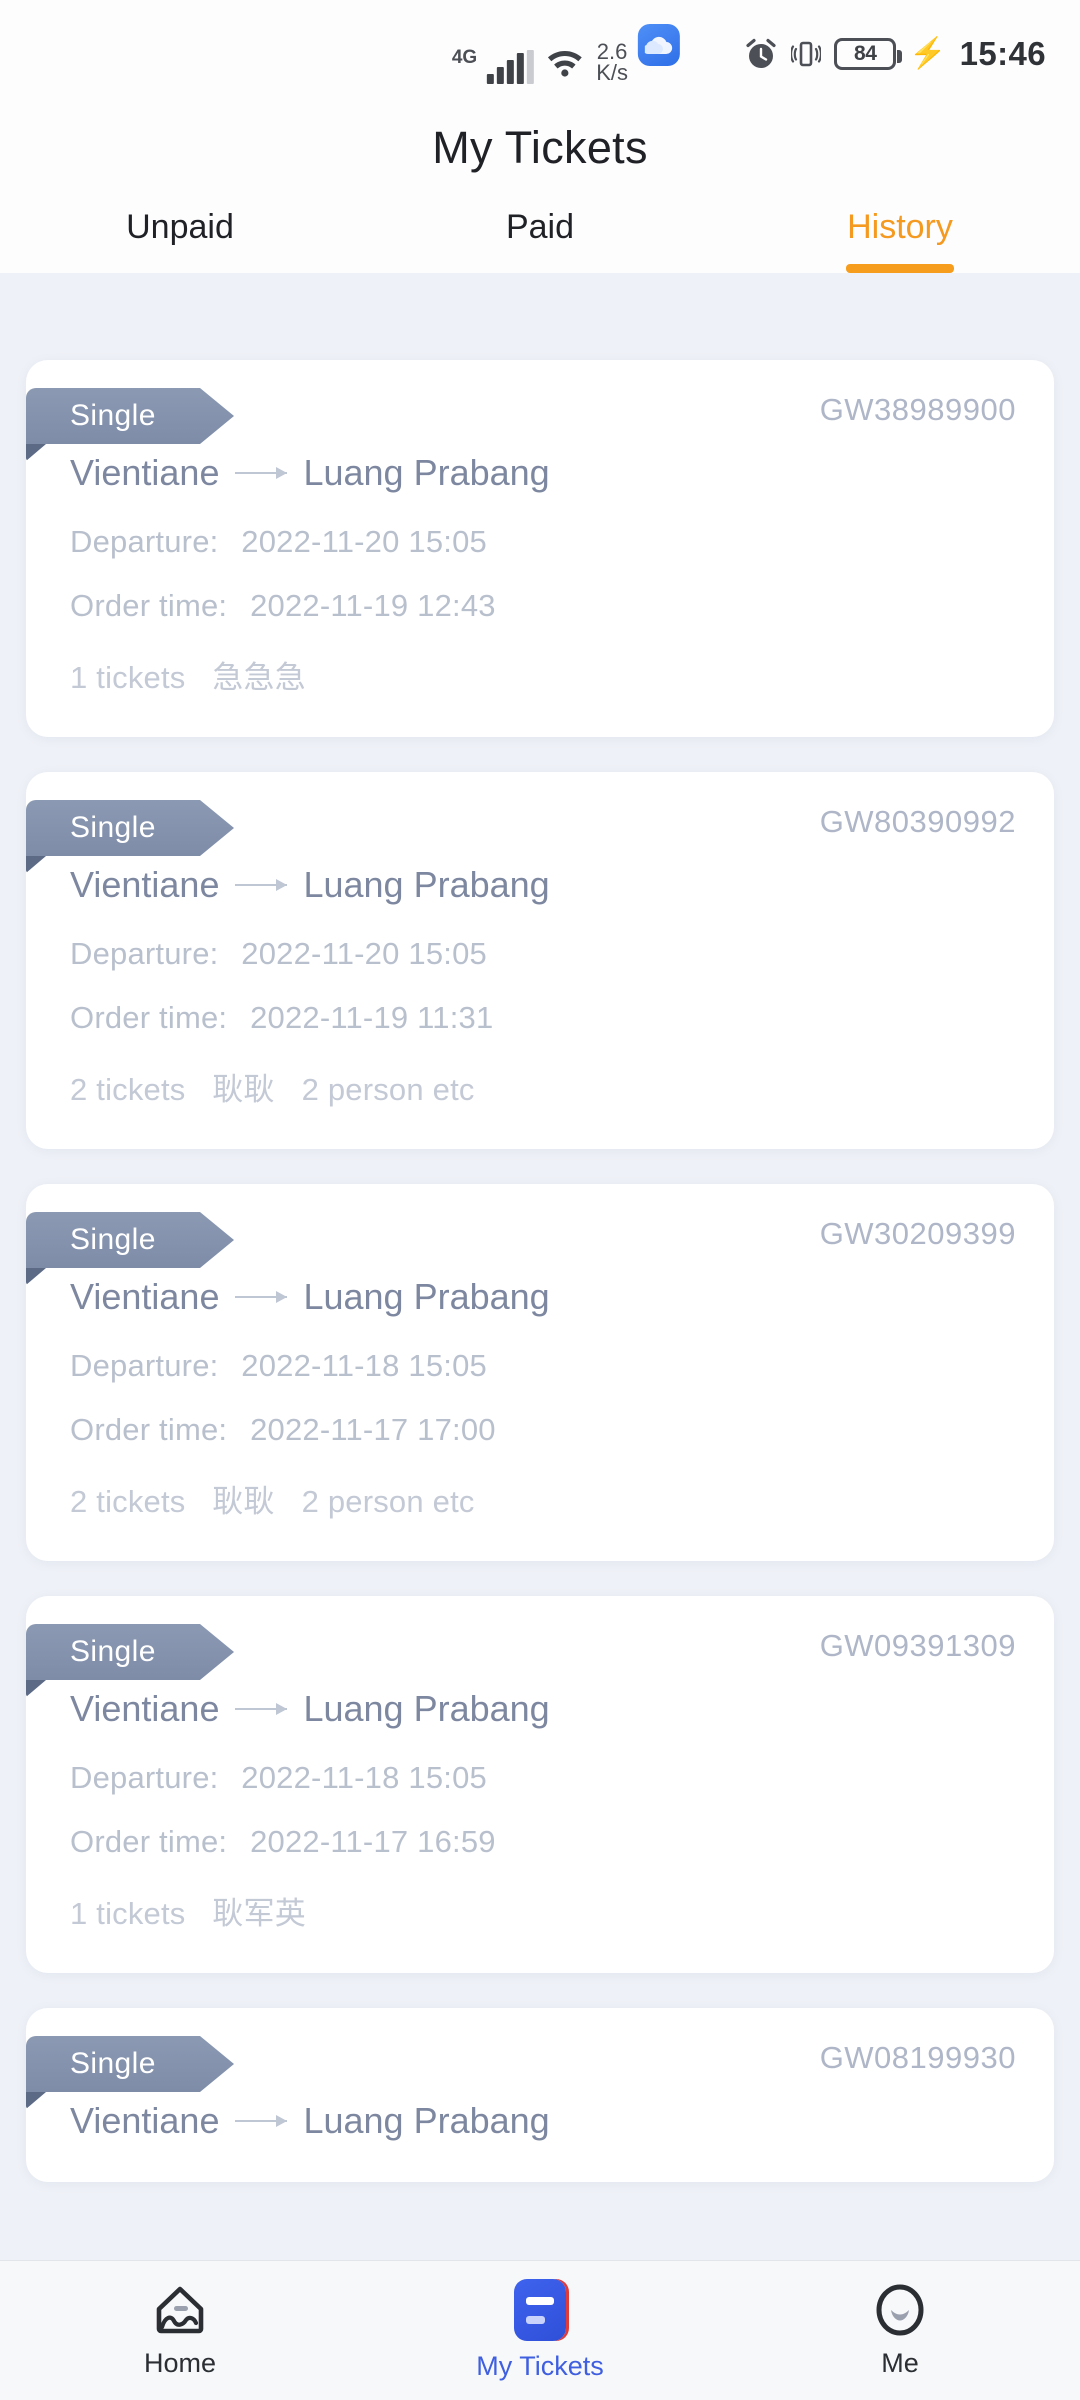 The width and height of the screenshot is (1080, 2400). Describe the element at coordinates (373, 1429) in the screenshot. I see `order-time-value: 2022-11-17 17:00` at that location.